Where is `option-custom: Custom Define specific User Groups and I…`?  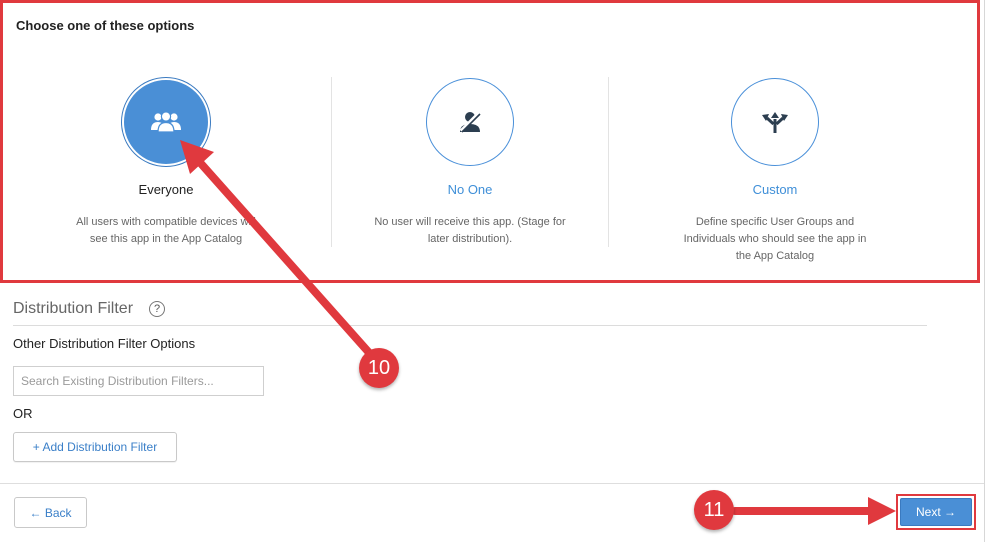 option-custom: Custom Define specific User Groups and I… is located at coordinates (775, 171).